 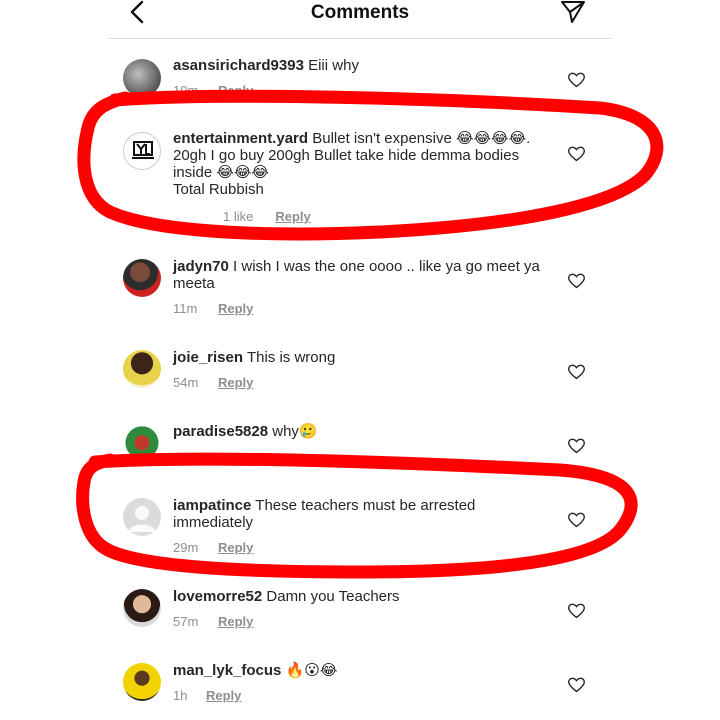 What do you see at coordinates (186, 382) in the screenshot?
I see `comment-time: 54m` at bounding box center [186, 382].